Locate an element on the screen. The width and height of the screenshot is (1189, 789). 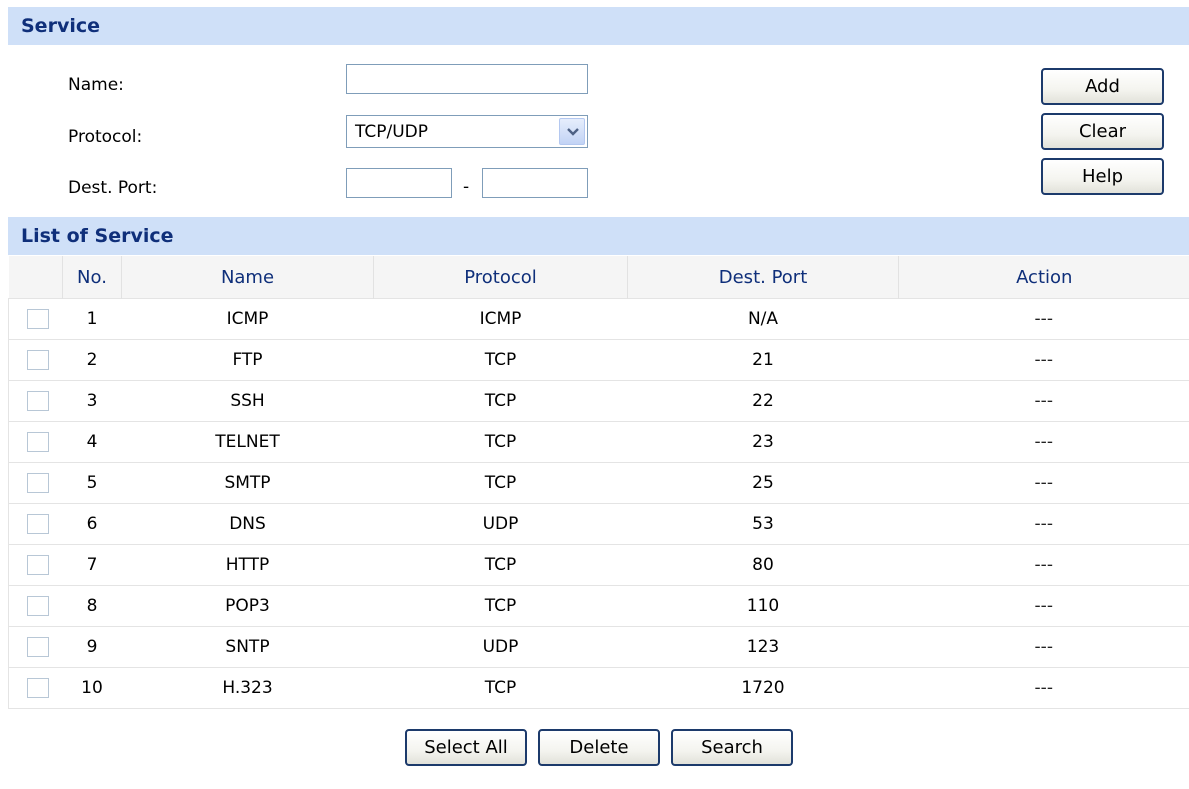
protocol-selected-value: TCP/UDP is located at coordinates (392, 132).